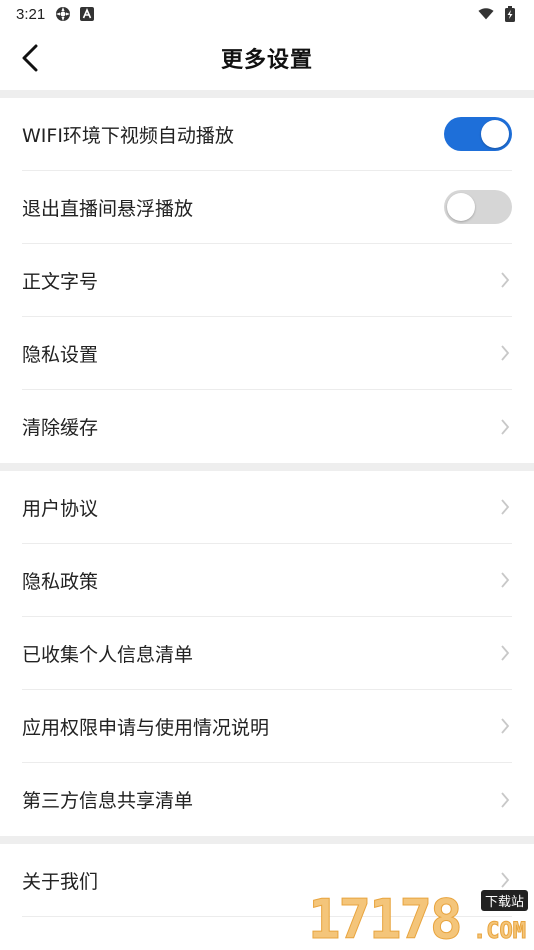  I want to click on chevron-left-icon, so click(30, 58).